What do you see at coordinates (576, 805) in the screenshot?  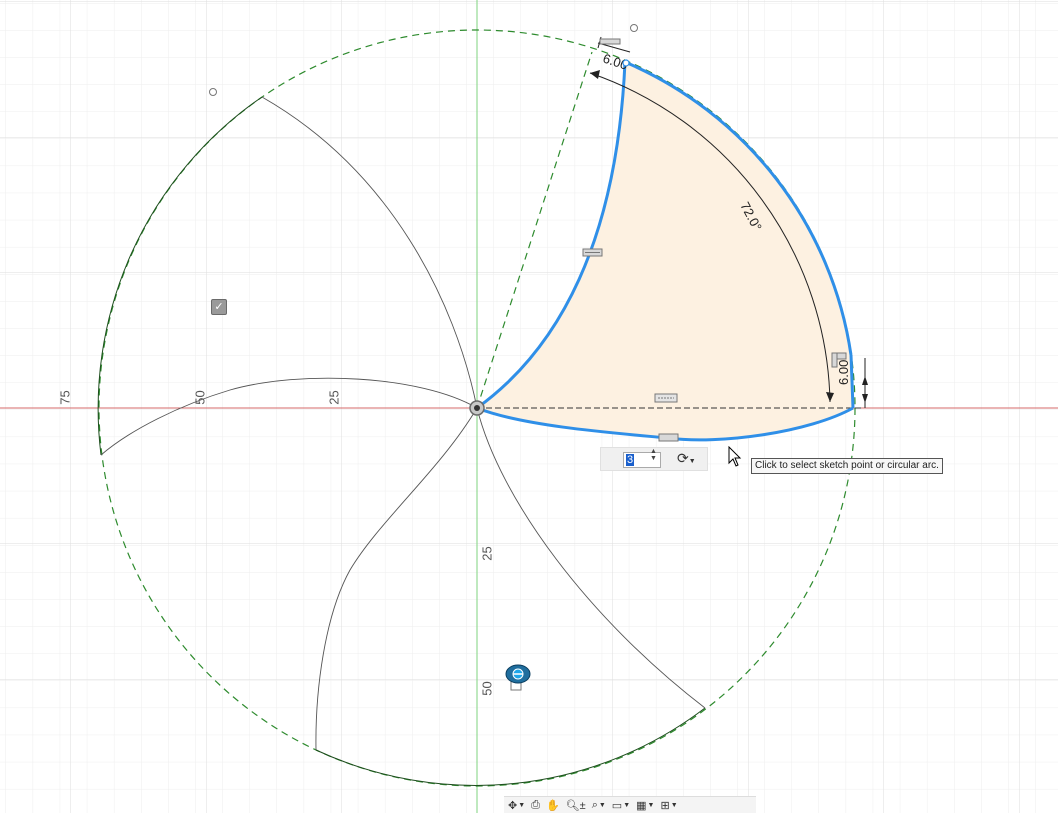 I see `zoom-icon: 🔍︎±` at bounding box center [576, 805].